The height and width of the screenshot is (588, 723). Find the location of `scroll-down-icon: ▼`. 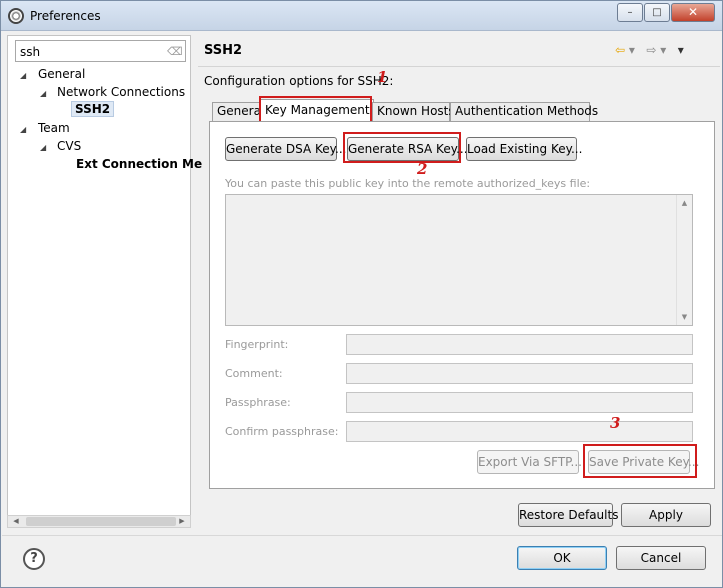

scroll-down-icon: ▼ is located at coordinates (684, 317).